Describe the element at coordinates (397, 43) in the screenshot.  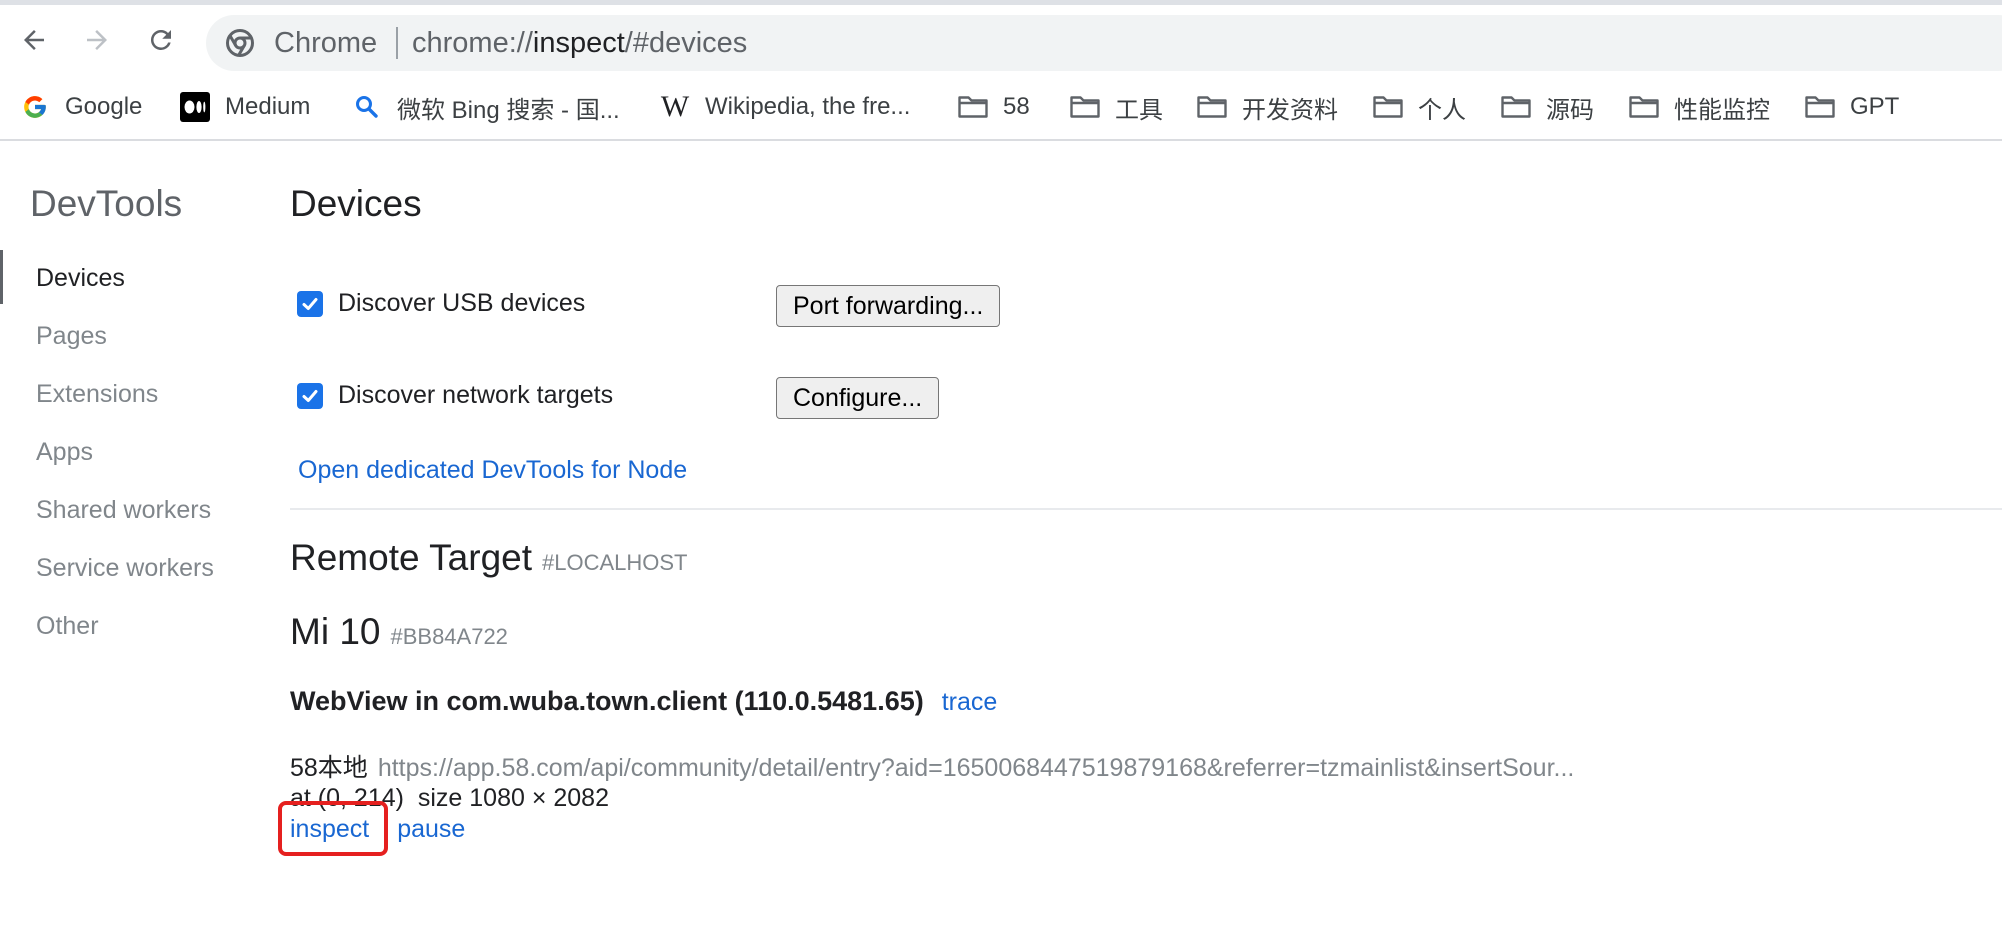
I see `address-separator` at that location.